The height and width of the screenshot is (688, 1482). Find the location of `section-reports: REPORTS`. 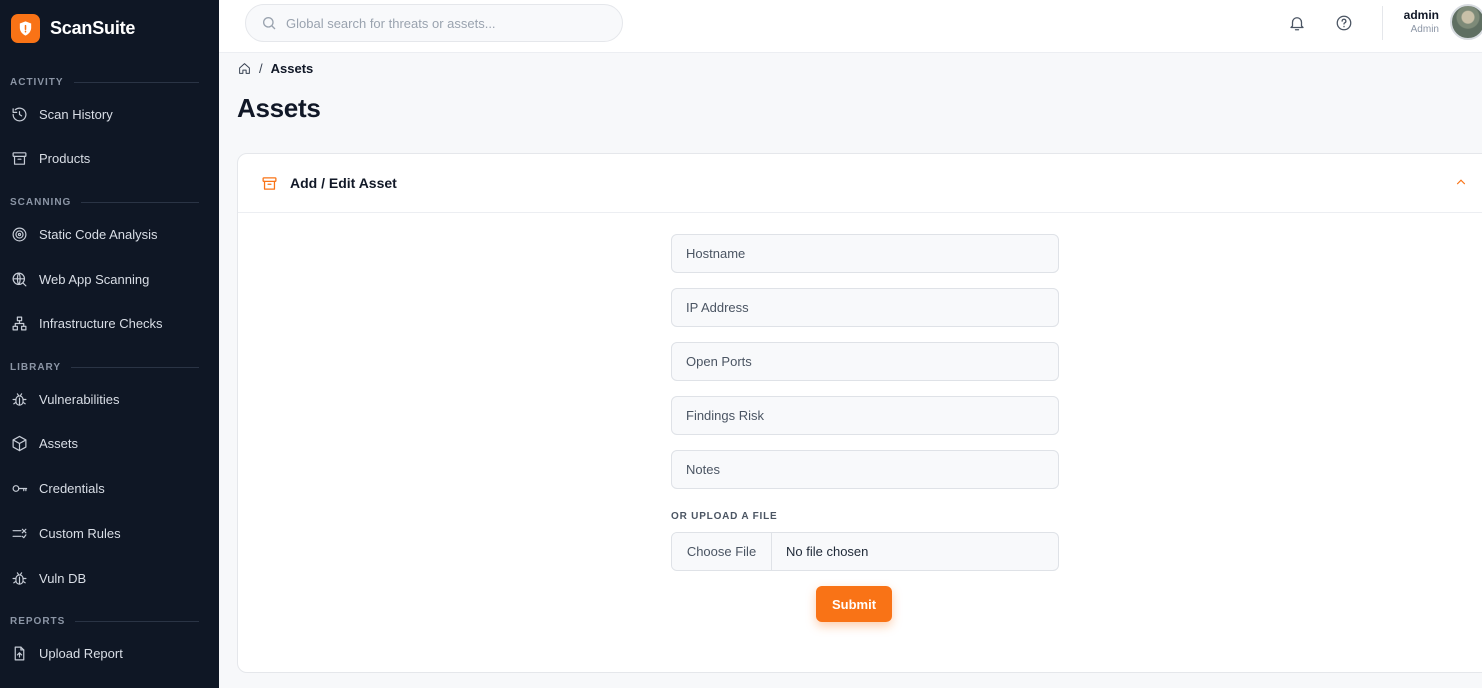

section-reports: REPORTS is located at coordinates (104, 621).